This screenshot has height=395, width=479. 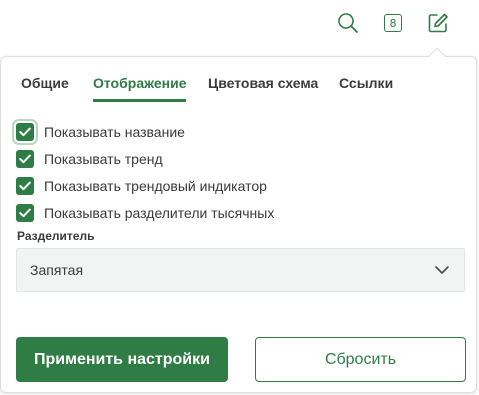 What do you see at coordinates (360, 359) in the screenshot?
I see `reset-button: Сбросить` at bounding box center [360, 359].